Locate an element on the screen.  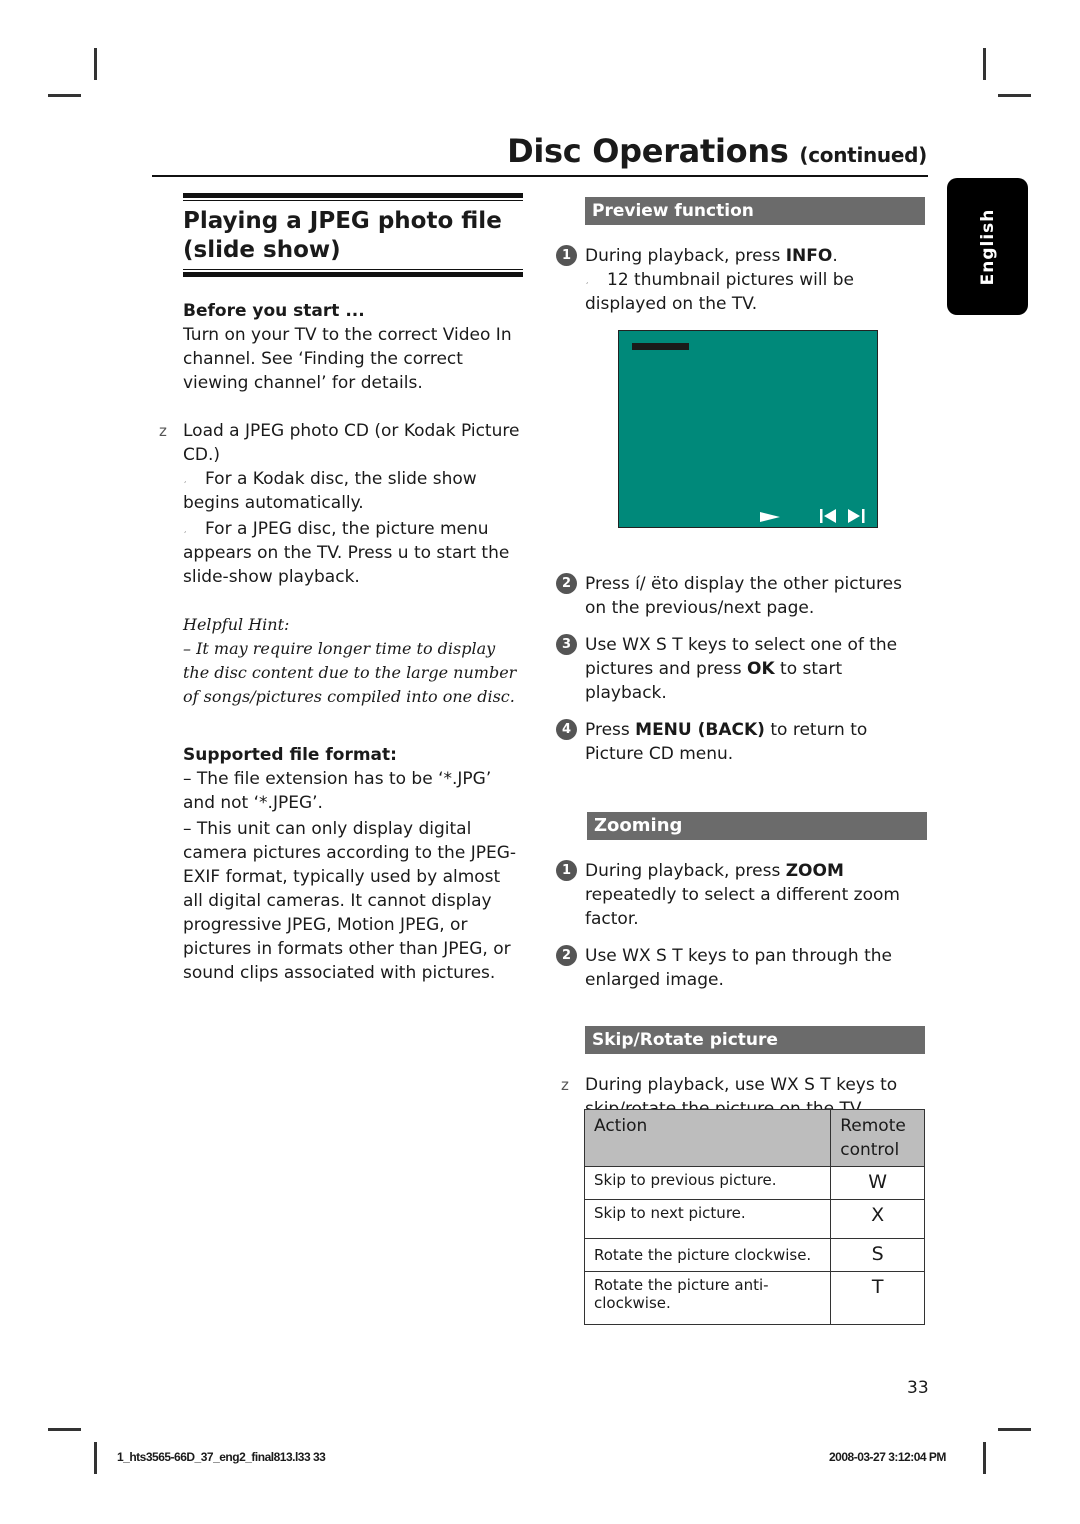
play-icon is located at coordinates (770, 517).